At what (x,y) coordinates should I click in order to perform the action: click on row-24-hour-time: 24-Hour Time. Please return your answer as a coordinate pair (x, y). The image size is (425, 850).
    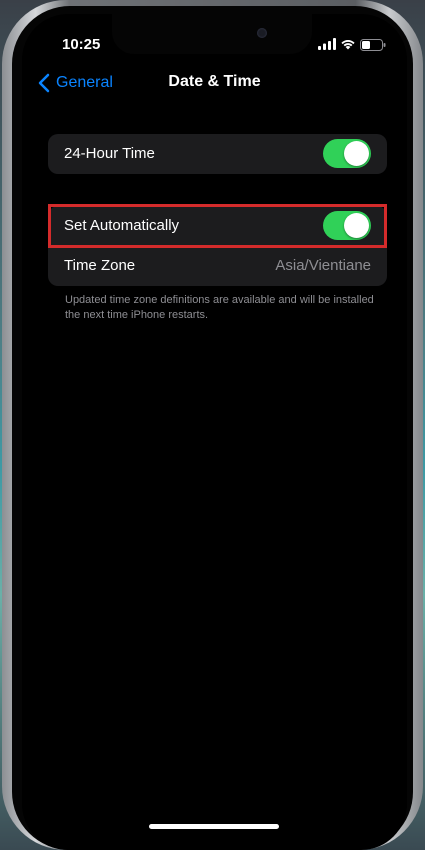
    Looking at the image, I should click on (217, 154).